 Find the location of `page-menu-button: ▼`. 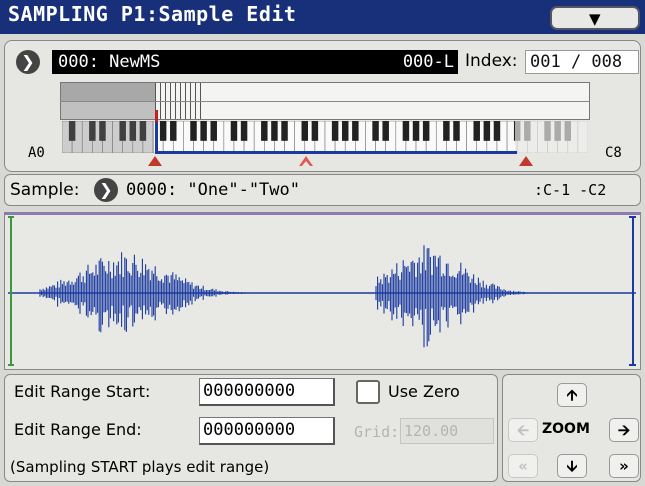

page-menu-button: ▼ is located at coordinates (595, 18).